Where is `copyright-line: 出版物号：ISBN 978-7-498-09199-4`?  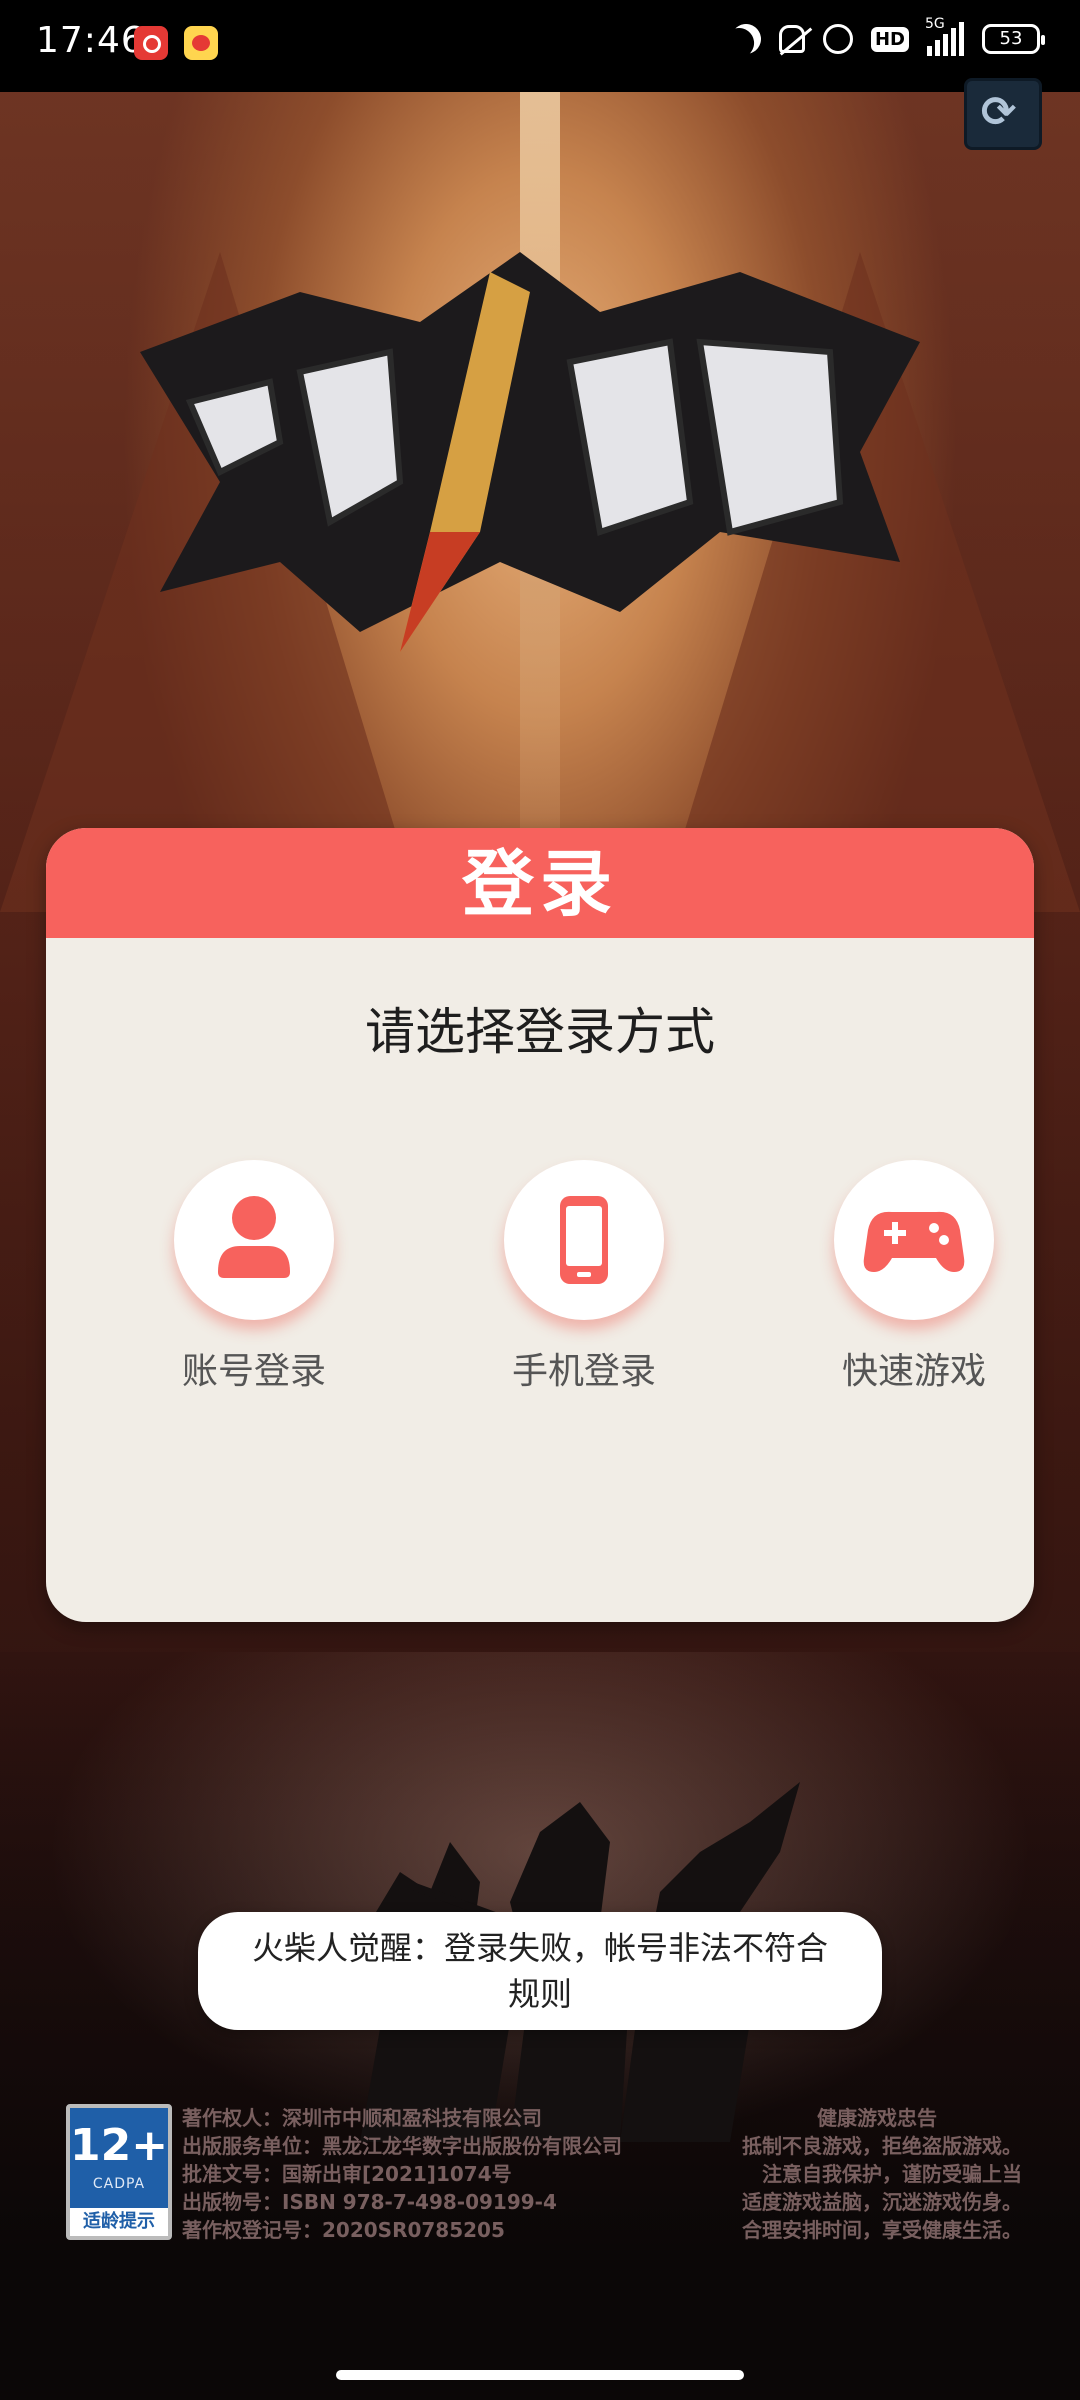 copyright-line: 出版物号：ISBN 978-7-498-09199-4 is located at coordinates (369, 2202).